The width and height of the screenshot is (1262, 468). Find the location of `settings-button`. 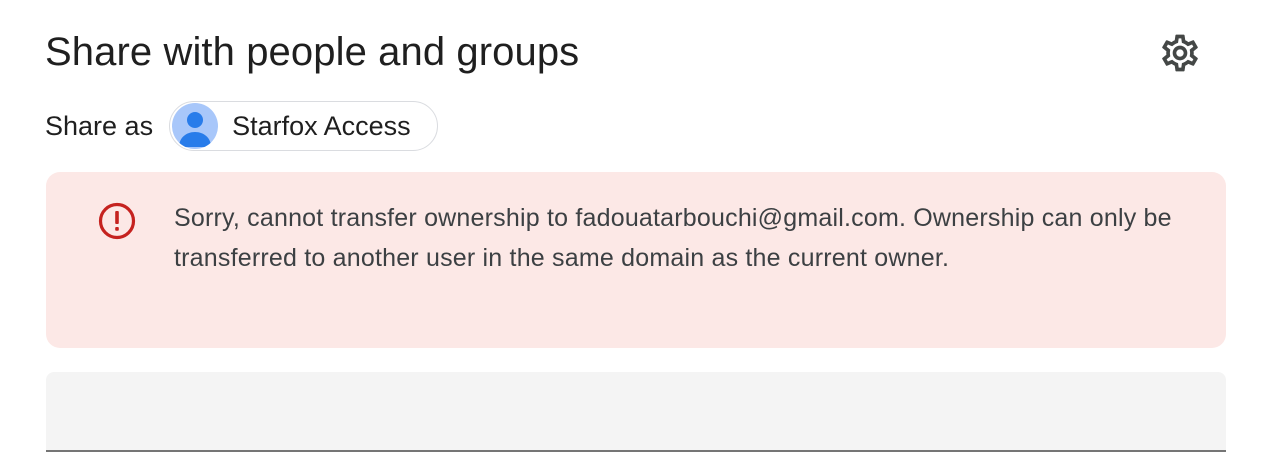

settings-button is located at coordinates (1180, 53).